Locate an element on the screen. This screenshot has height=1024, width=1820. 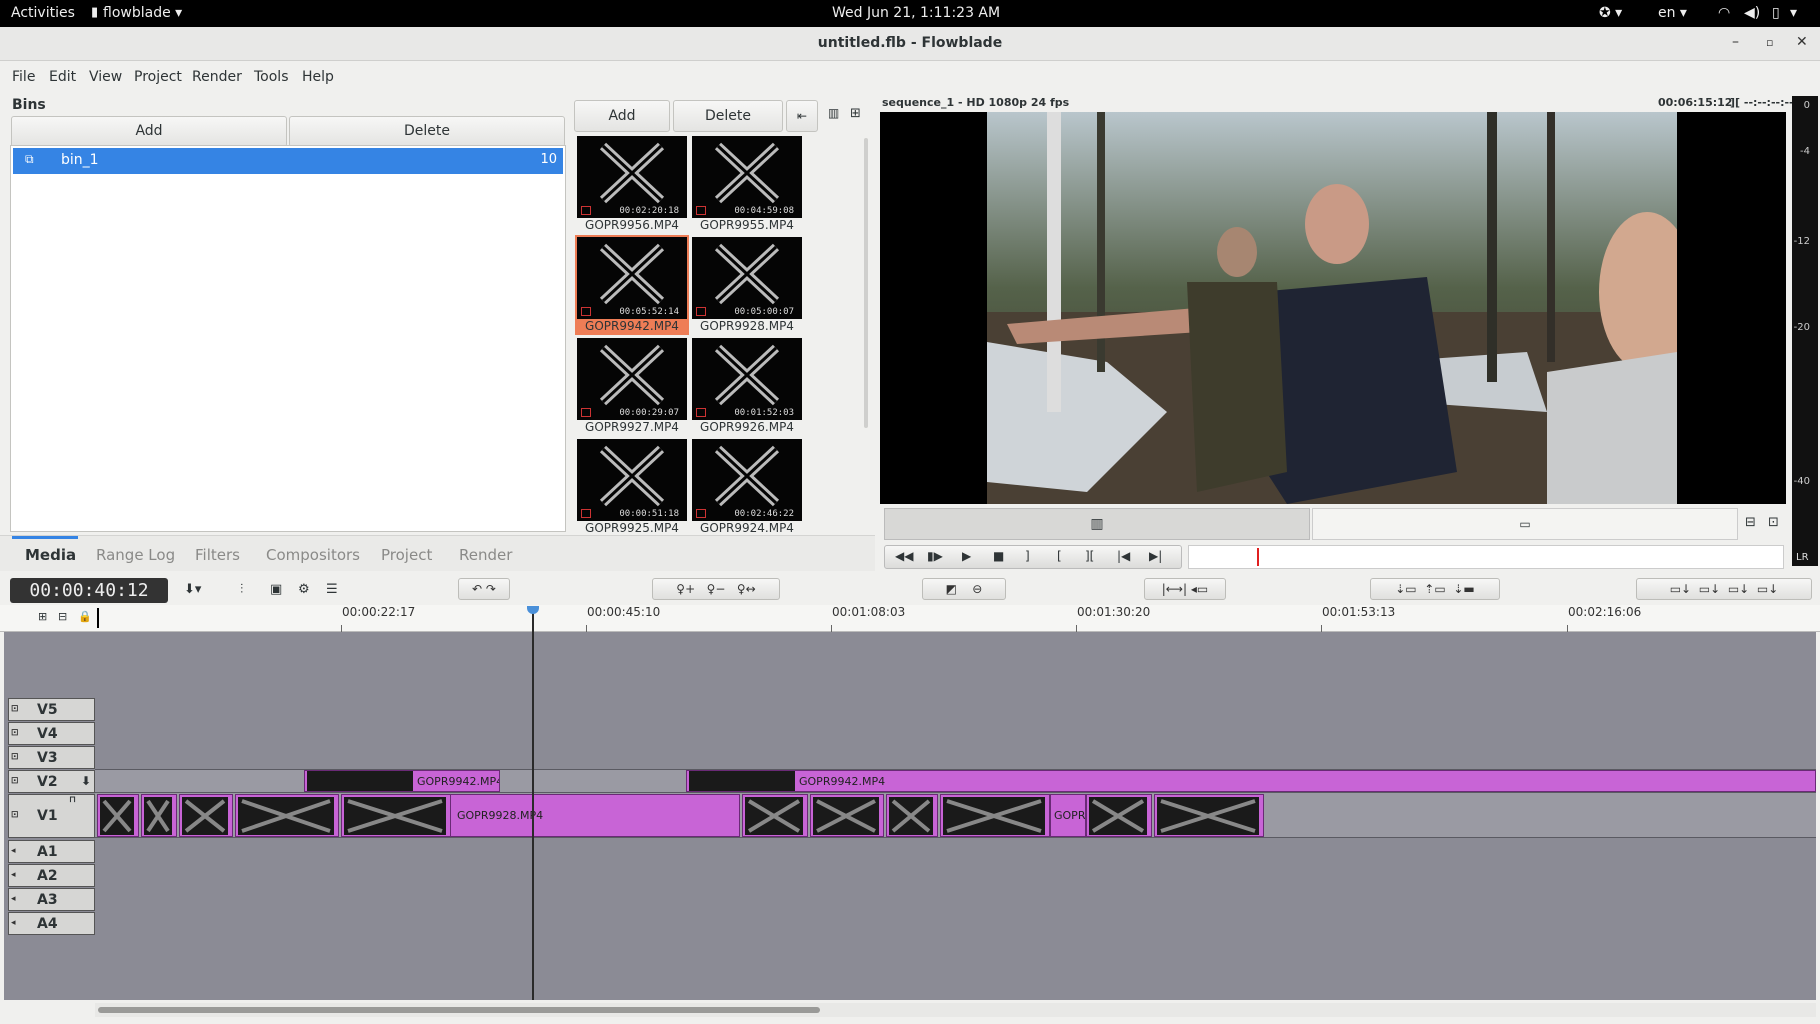
redo-icon: ↷ is located at coordinates (491, 589).